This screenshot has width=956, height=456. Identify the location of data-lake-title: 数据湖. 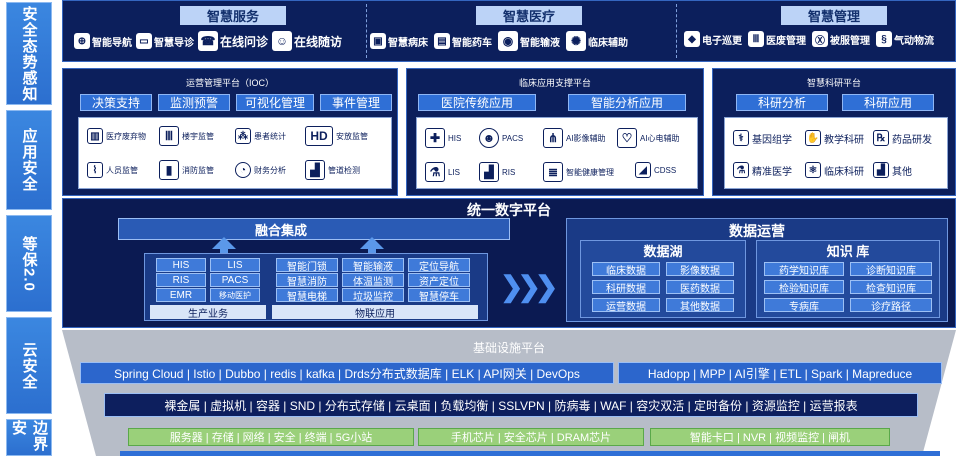
(663, 251).